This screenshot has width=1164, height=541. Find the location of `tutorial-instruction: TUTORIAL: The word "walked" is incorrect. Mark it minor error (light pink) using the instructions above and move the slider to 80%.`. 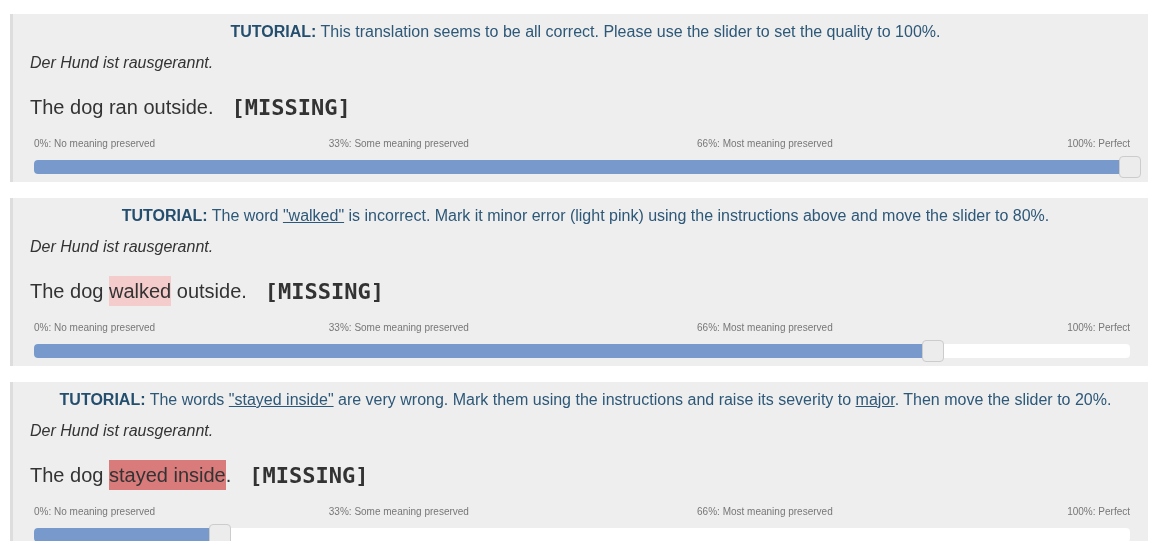

tutorial-instruction: TUTORIAL: The word "walked" is incorrect. Mark it minor error (light pink) using the instructions above and move the slider to 80%. is located at coordinates (585, 216).